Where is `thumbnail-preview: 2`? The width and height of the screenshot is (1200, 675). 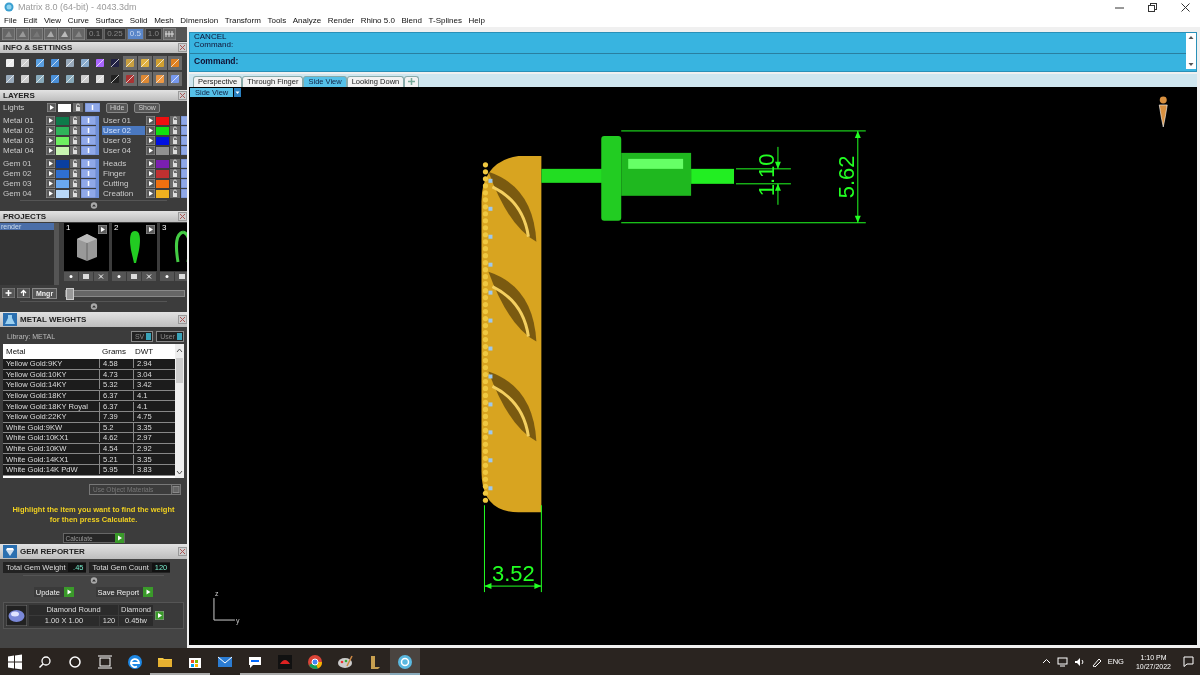 thumbnail-preview: 2 is located at coordinates (134, 247).